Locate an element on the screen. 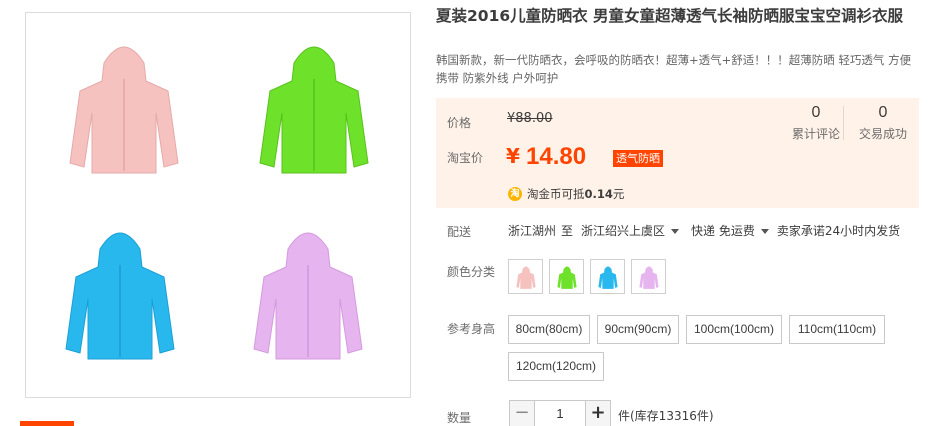  quantity-label: 数量 is located at coordinates (459, 418).